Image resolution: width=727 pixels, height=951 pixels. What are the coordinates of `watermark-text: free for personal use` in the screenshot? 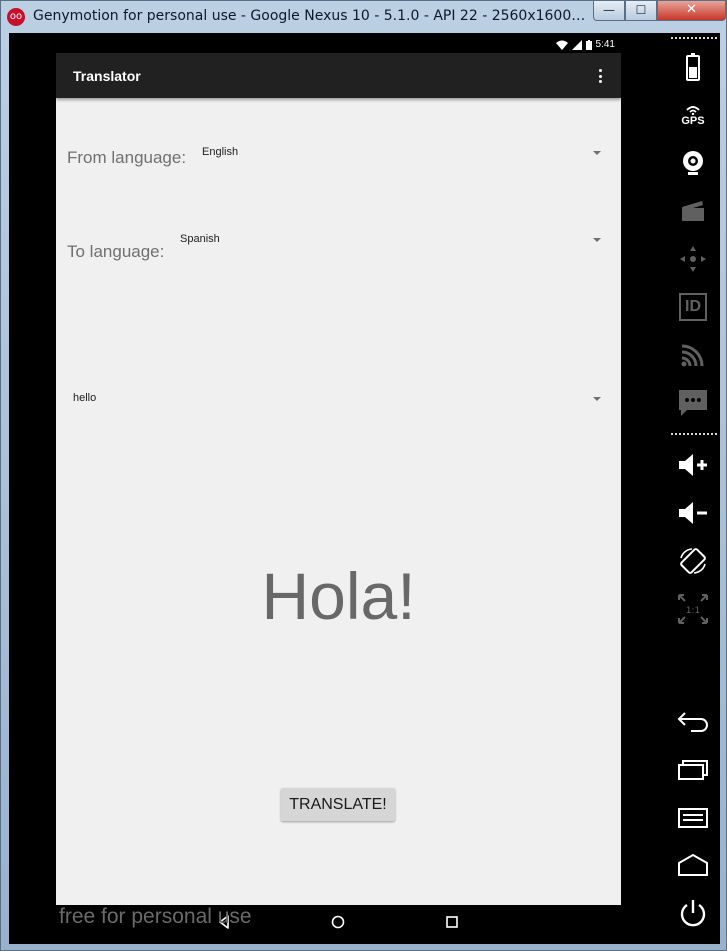 It's located at (155, 916).